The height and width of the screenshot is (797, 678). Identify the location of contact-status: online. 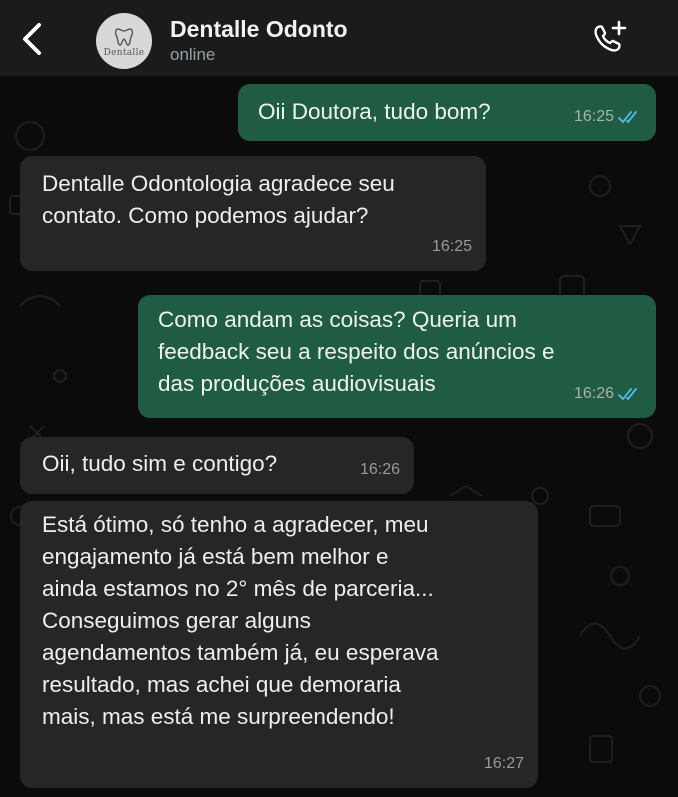
(193, 54).